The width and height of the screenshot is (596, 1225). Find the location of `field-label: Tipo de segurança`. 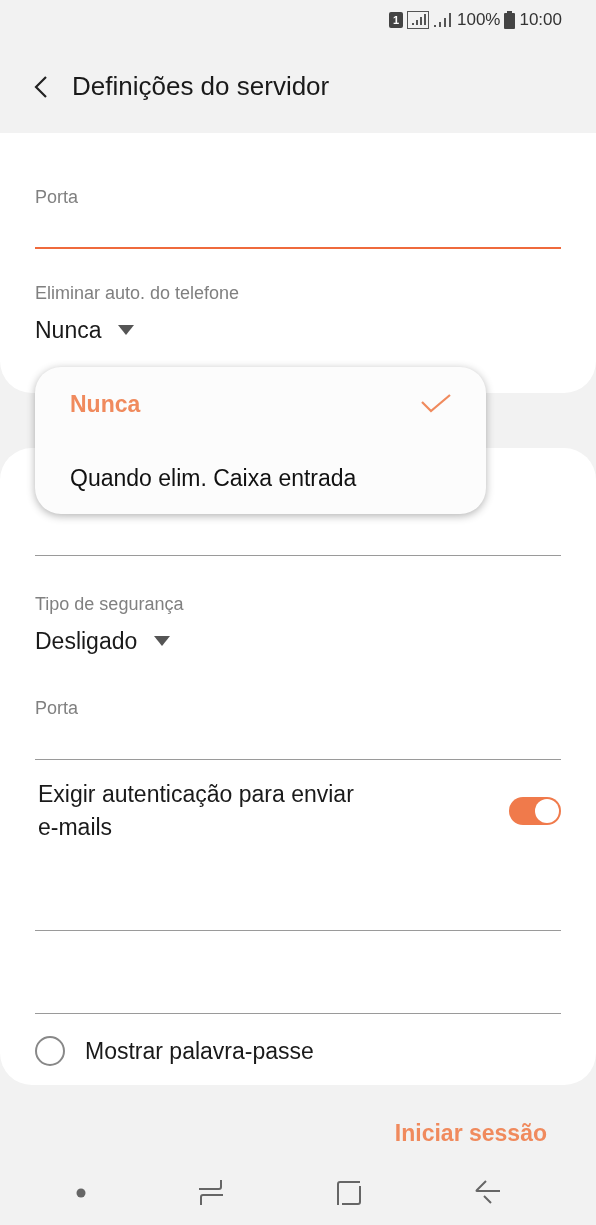

field-label: Tipo de segurança is located at coordinates (110, 604).